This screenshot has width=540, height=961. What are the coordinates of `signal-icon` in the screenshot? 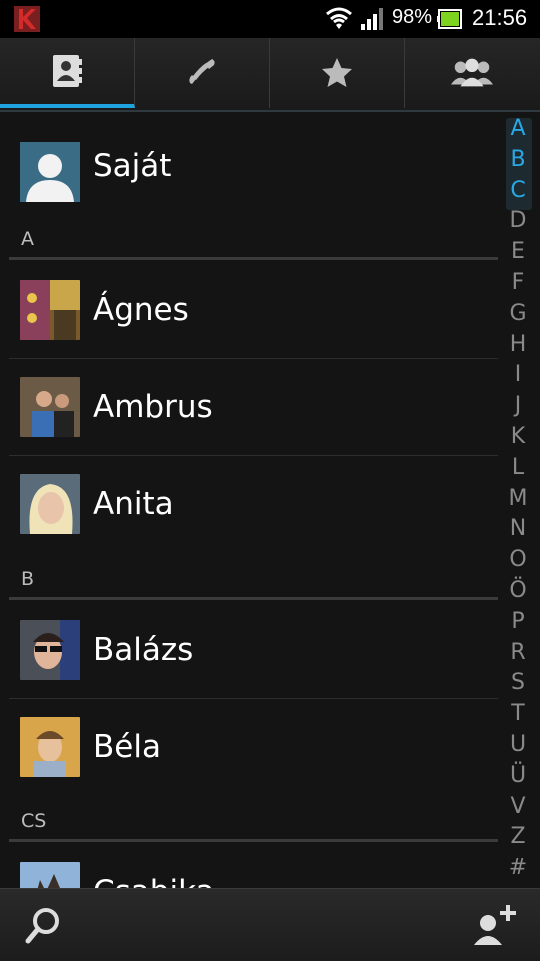 It's located at (372, 19).